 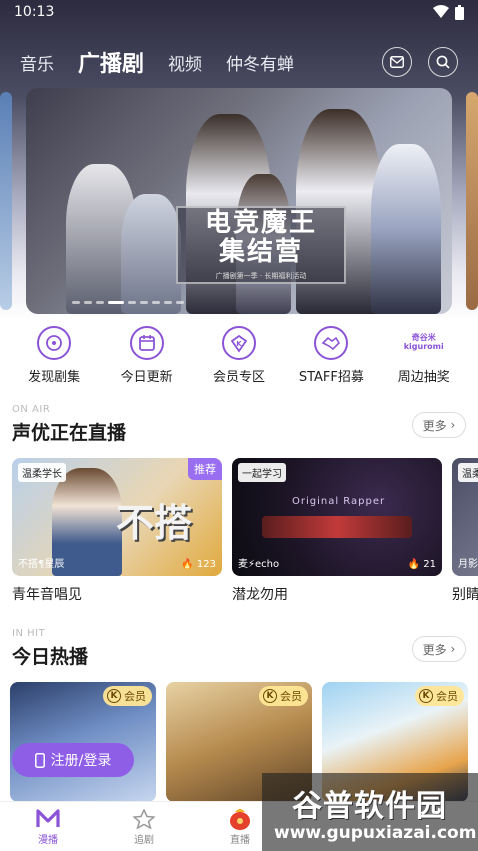 I want to click on tab-zhongdong: 仲冬有蝉, so click(x=260, y=62).